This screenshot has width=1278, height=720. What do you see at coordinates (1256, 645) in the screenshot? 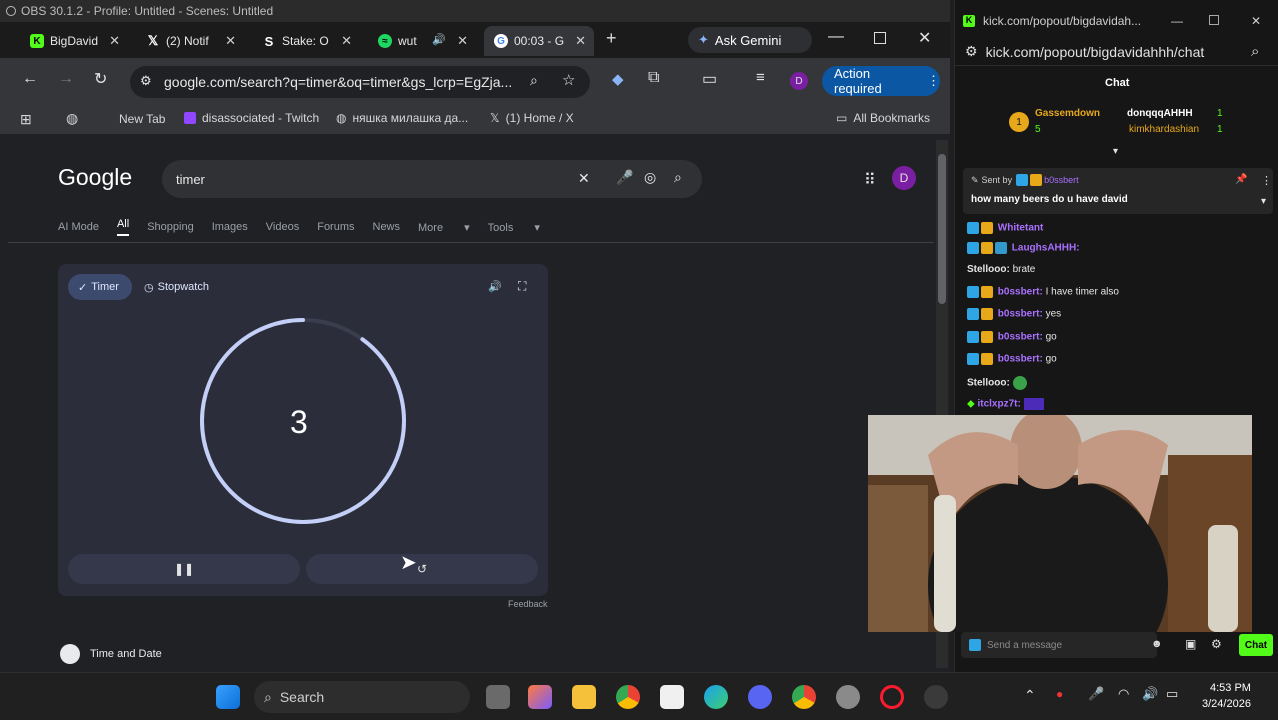
I see `chat-send-button: Chat` at bounding box center [1256, 645].